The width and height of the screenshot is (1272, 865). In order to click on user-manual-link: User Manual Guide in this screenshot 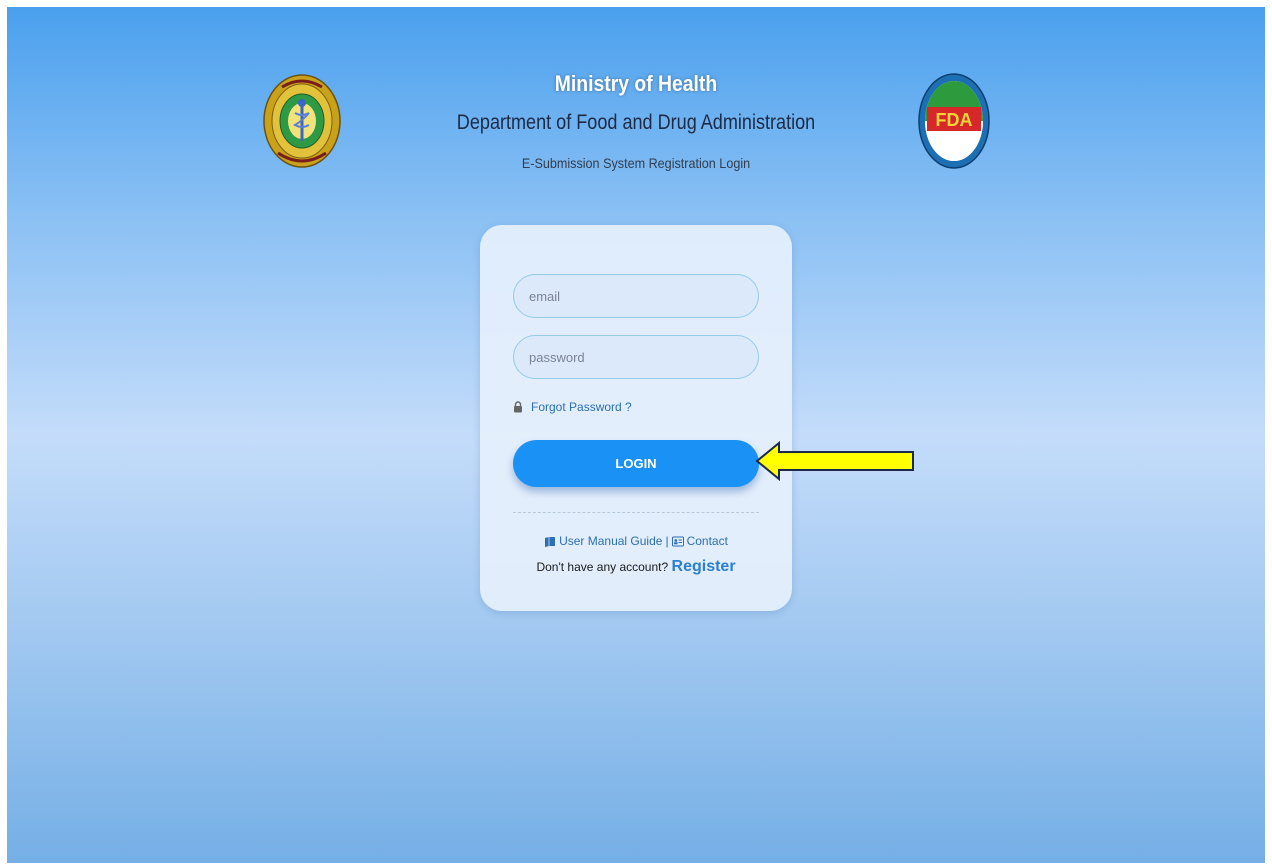, I will do `click(610, 541)`.